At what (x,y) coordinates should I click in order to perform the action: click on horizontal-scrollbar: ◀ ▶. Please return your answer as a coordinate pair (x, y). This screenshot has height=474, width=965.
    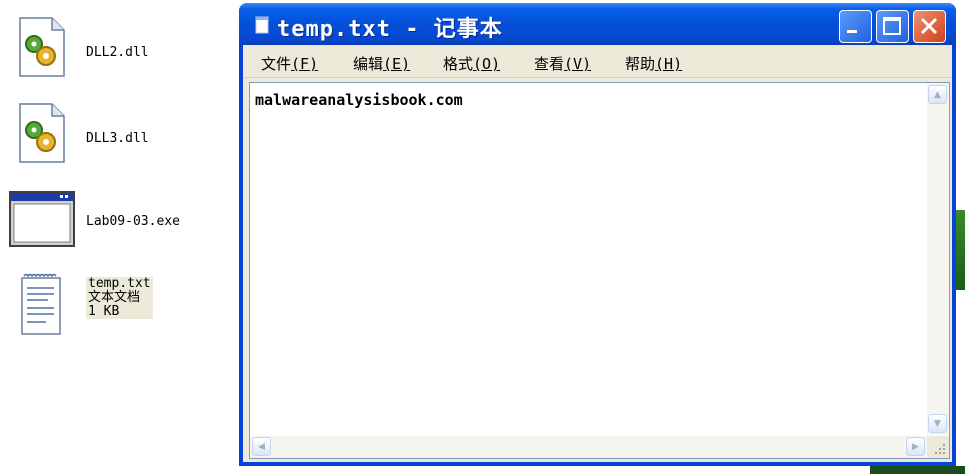
    Looking at the image, I should click on (588, 447).